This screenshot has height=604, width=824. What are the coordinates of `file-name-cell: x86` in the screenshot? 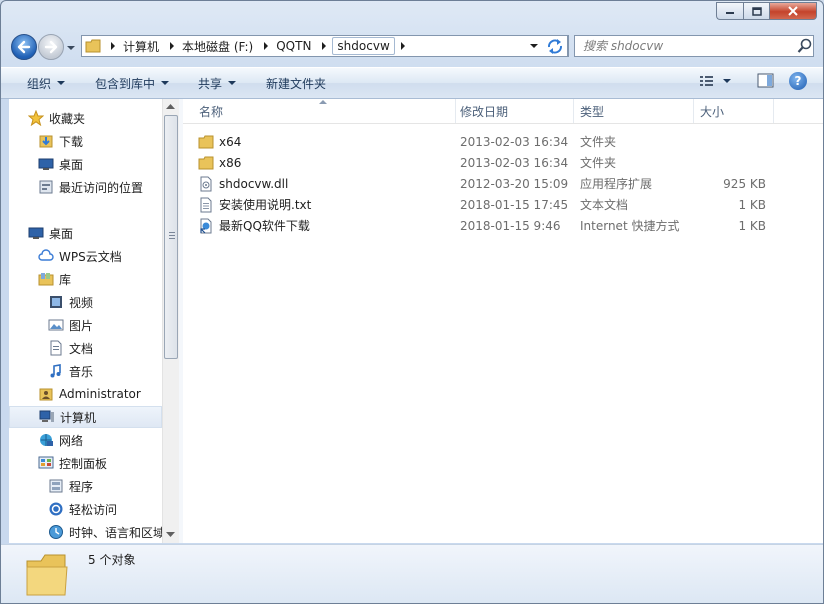 It's located at (219, 162).